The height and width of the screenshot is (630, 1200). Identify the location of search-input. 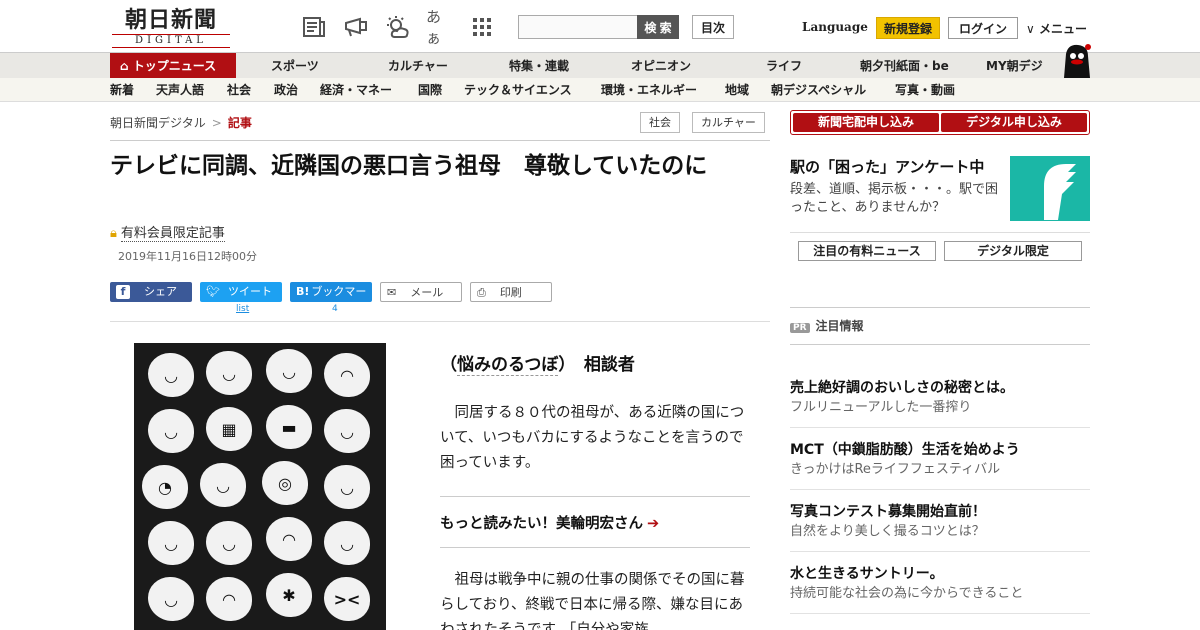
(578, 27).